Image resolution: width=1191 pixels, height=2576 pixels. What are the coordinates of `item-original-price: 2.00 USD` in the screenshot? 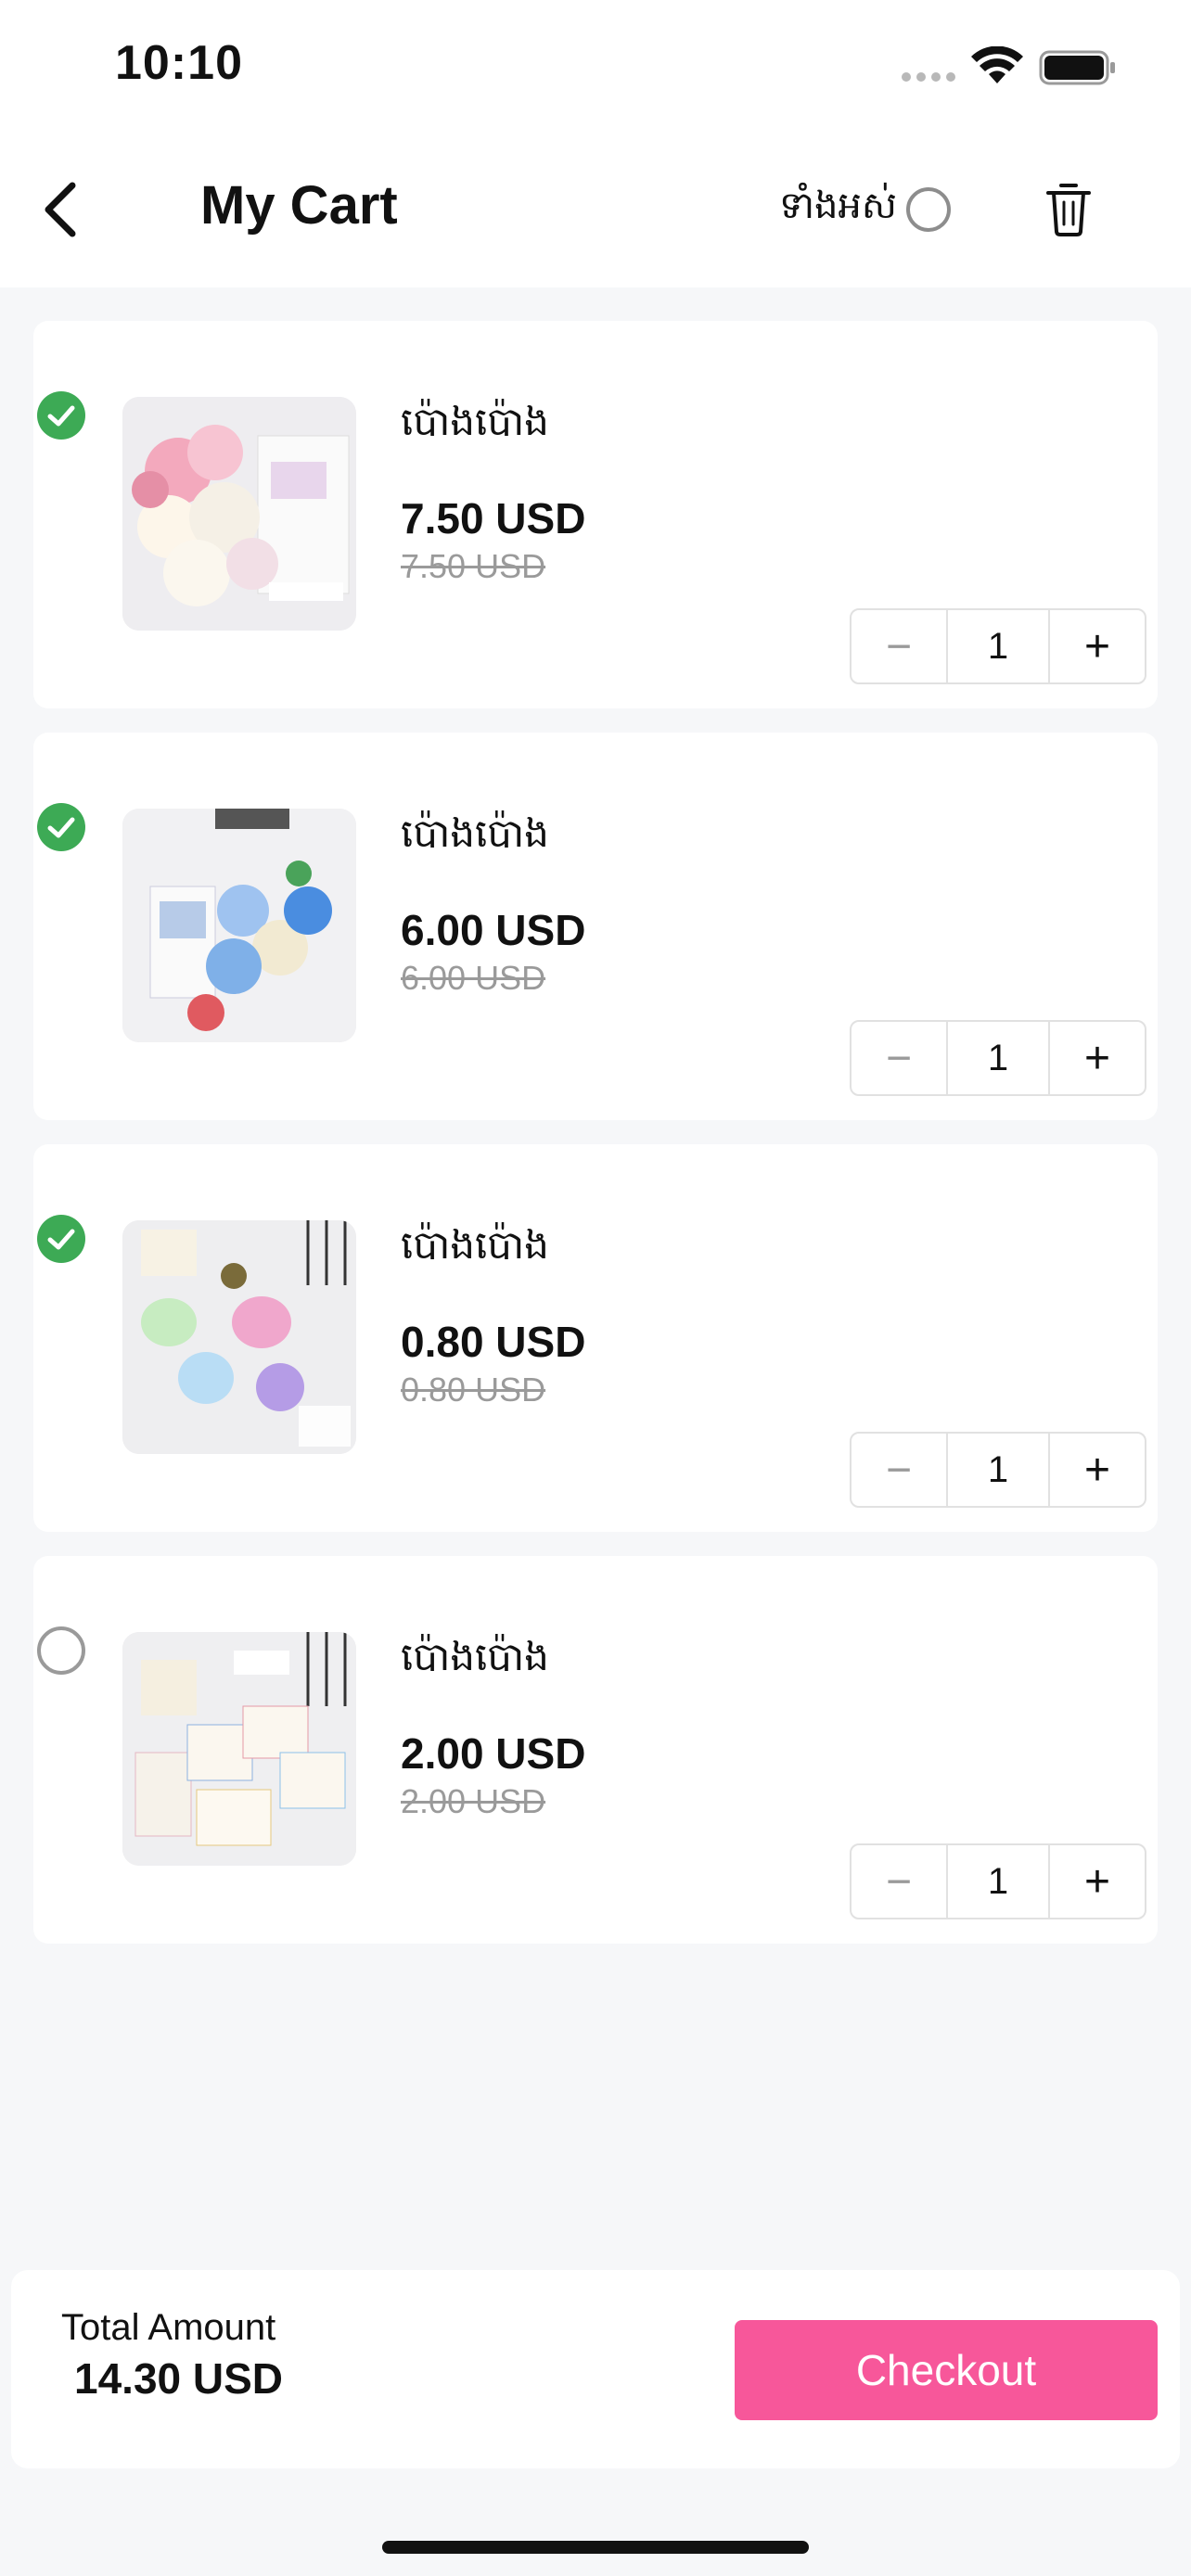 It's located at (473, 1801).